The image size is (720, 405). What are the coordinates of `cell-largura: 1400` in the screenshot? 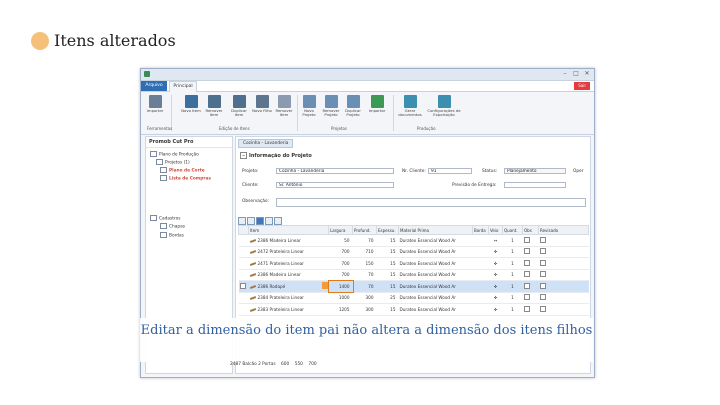 It's located at (340, 286).